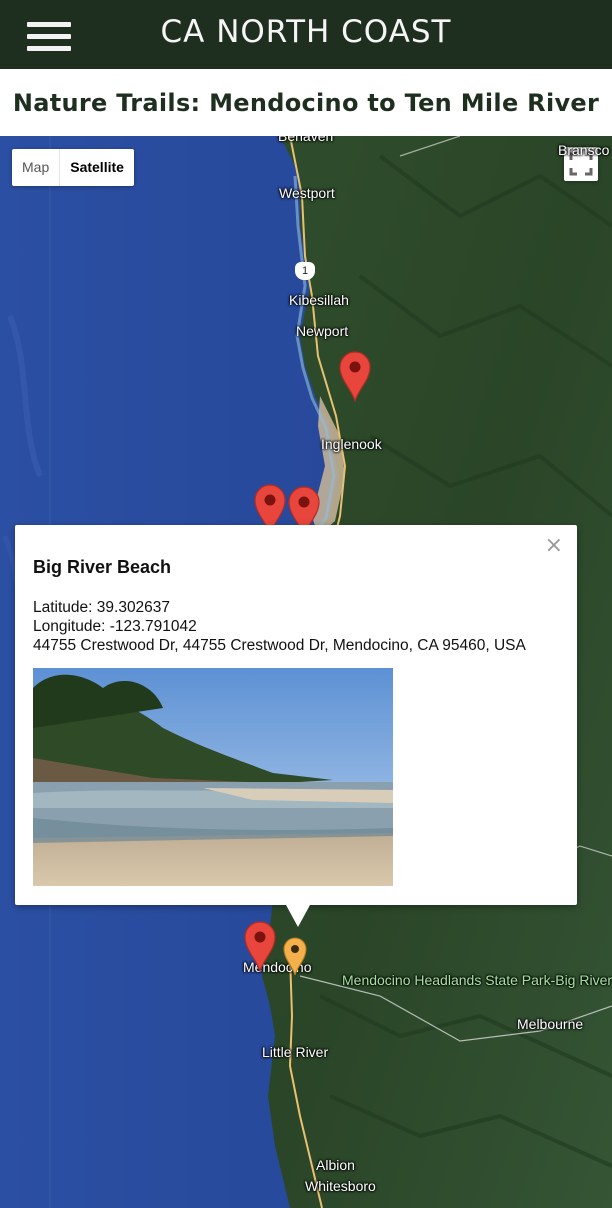  Describe the element at coordinates (298, 916) in the screenshot. I see `info-window-pointer` at that location.